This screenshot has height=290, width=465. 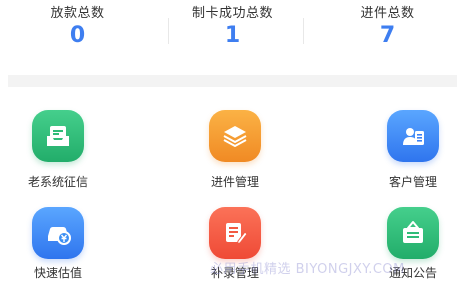 I want to click on menu-item-old-system-credit: 老系统征信, so click(x=58, y=148).